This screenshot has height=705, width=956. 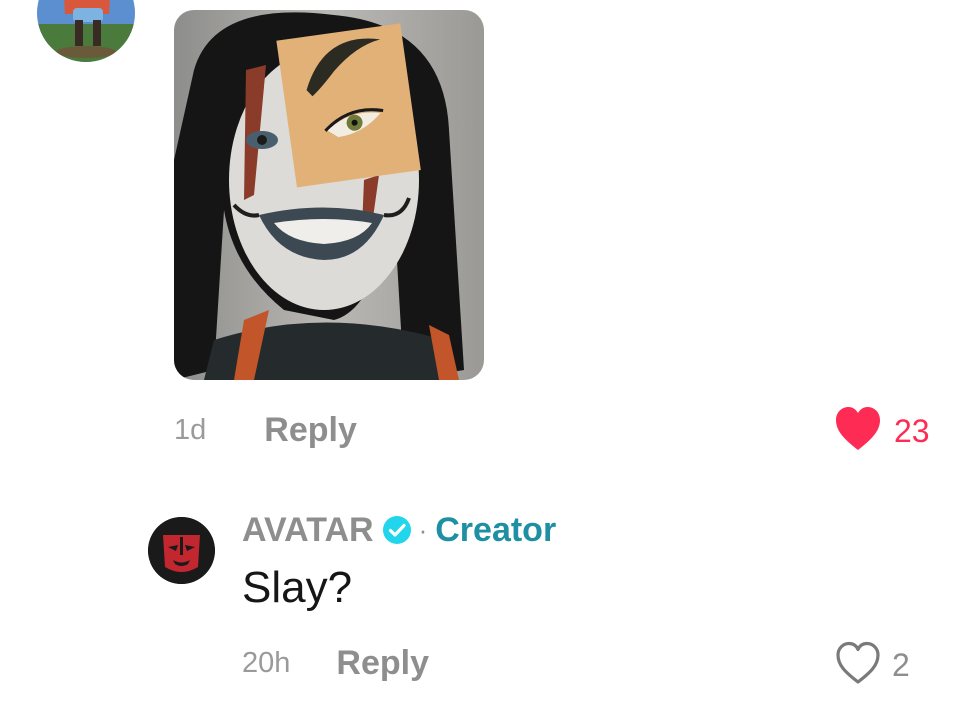 What do you see at coordinates (190, 429) in the screenshot?
I see `comment-timestamp: 1d` at bounding box center [190, 429].